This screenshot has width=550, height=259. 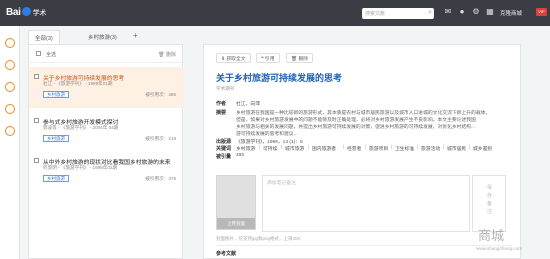 What do you see at coordinates (224, 142) in the screenshot?
I see `source-label: 出版源` at bounding box center [224, 142].